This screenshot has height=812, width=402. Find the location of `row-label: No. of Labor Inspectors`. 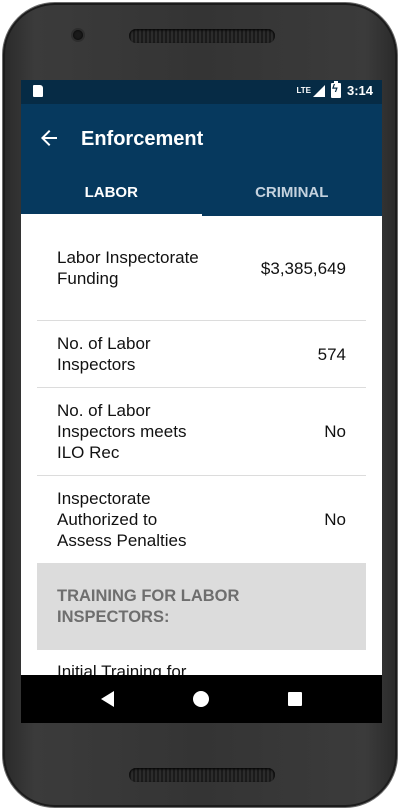

row-label: No. of Labor Inspectors is located at coordinates (104, 354).